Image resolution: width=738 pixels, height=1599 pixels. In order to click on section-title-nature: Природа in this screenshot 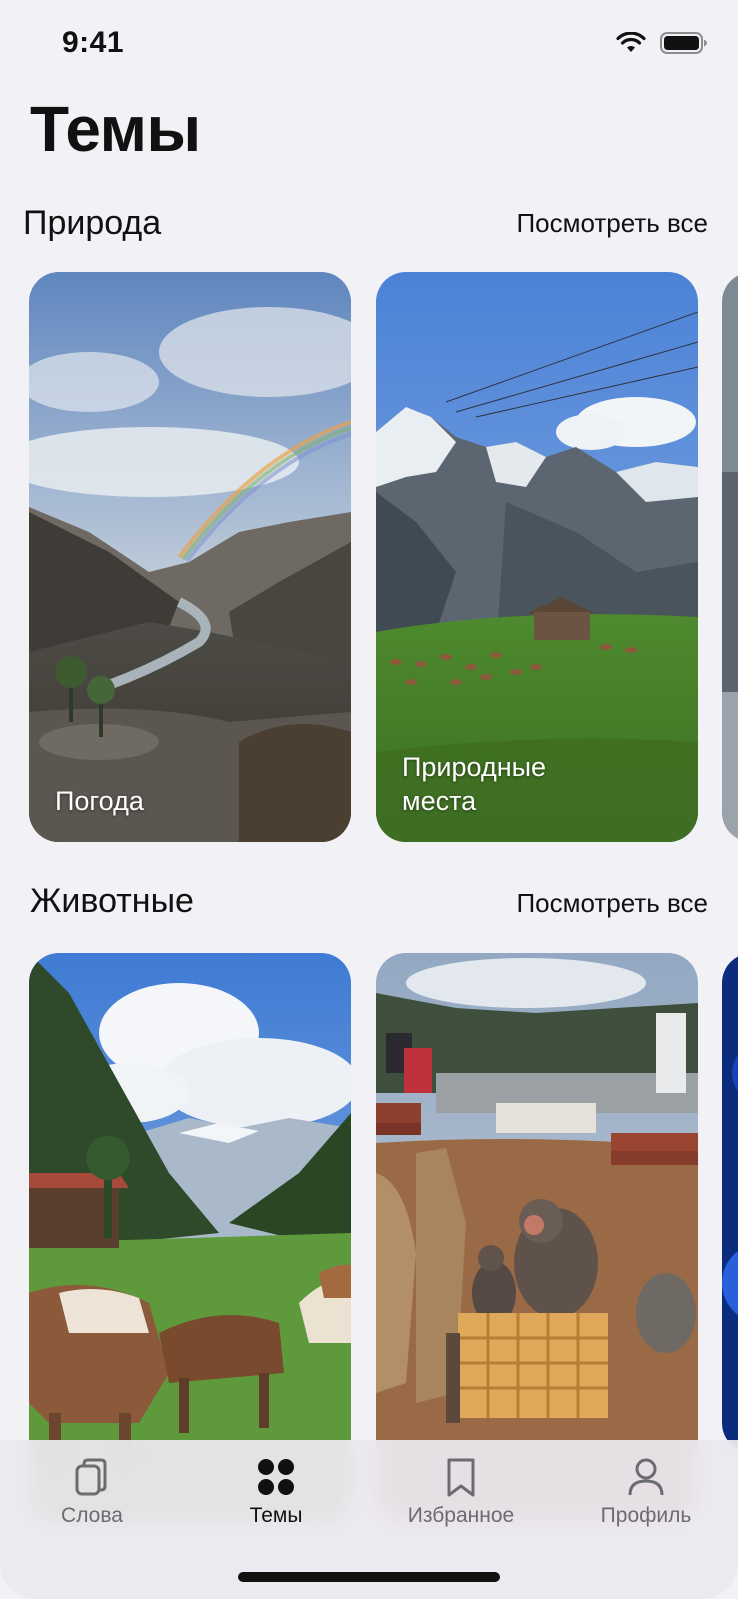, I will do `click(92, 223)`.